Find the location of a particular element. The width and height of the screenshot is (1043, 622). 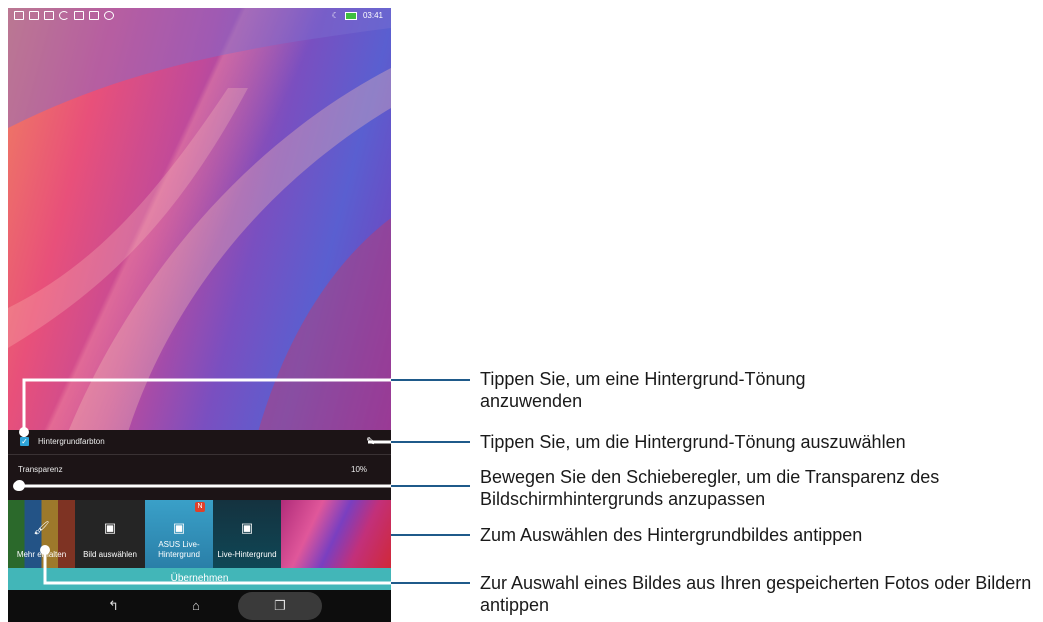

status-bar: ☾ 03:41 is located at coordinates (199, 17).